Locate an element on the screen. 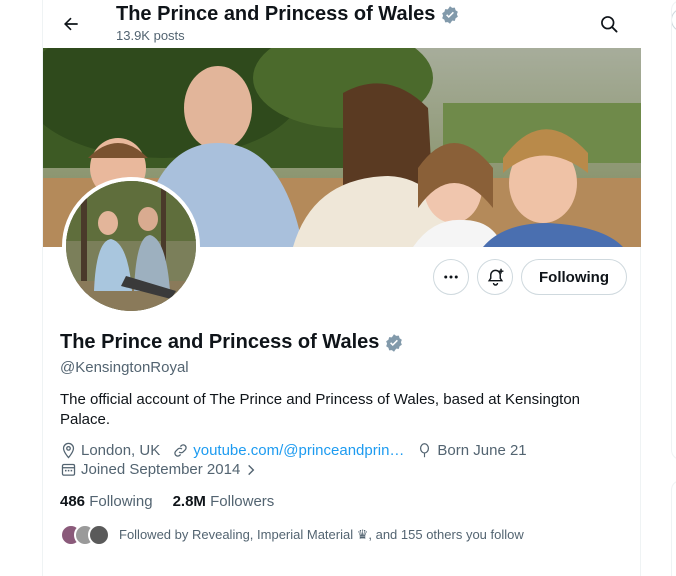 This screenshot has width=676, height=576. joined-item: Joined September 2014 is located at coordinates (159, 469).